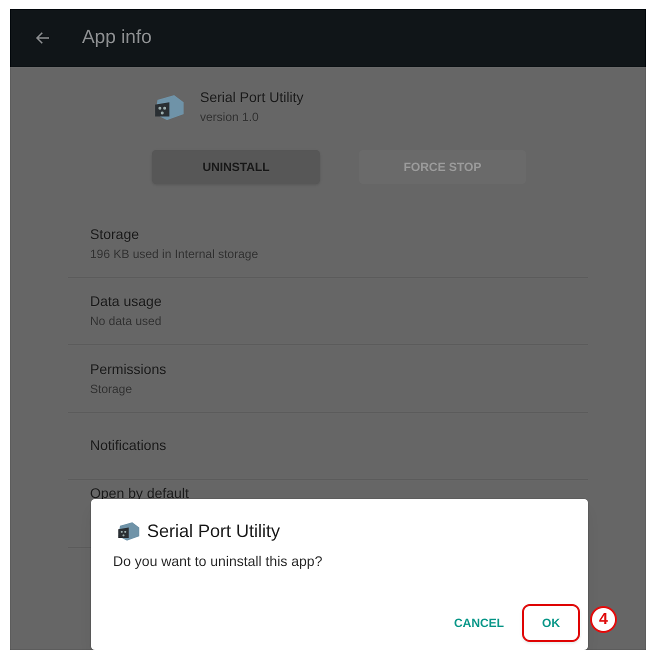 Image resolution: width=658 pixels, height=659 pixels. What do you see at coordinates (479, 623) in the screenshot?
I see `dialog-button: CANCEL` at bounding box center [479, 623].